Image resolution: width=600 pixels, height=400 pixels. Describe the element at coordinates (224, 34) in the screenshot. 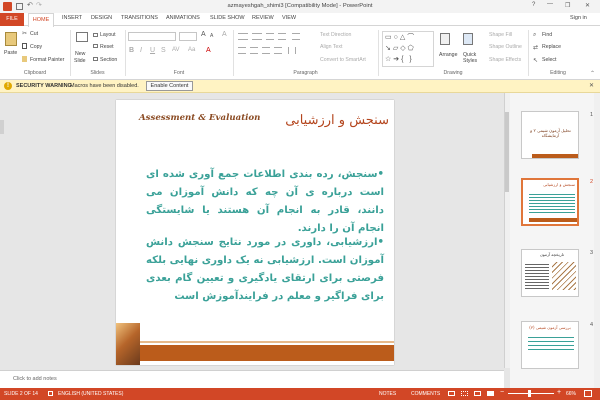

I see `clear-formatting-icon: A` at that location.